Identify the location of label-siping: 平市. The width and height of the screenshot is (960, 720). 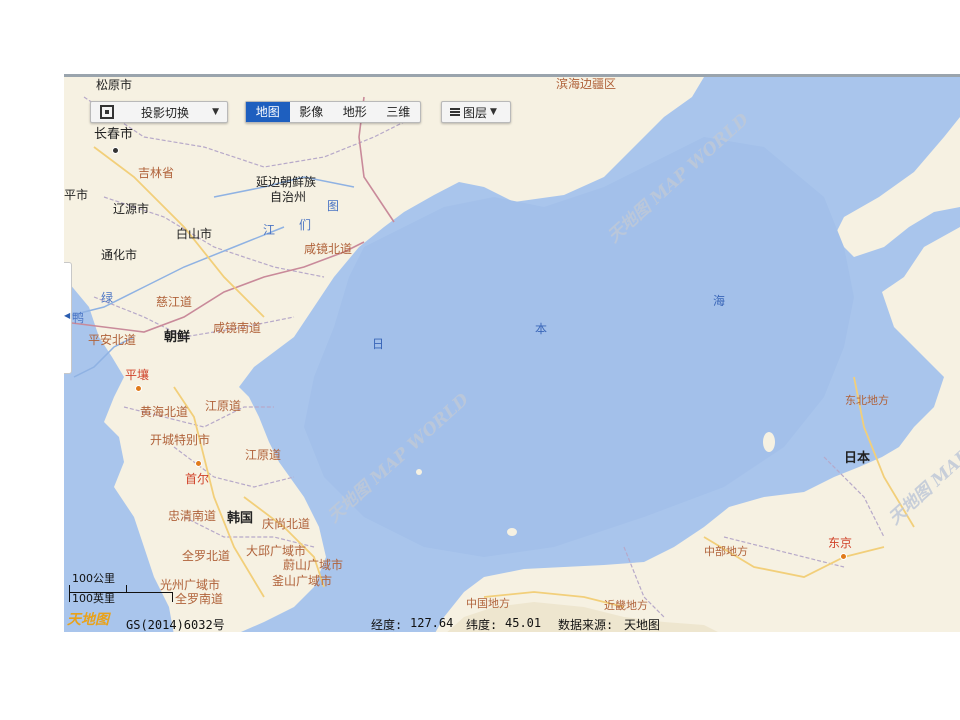
(76, 195).